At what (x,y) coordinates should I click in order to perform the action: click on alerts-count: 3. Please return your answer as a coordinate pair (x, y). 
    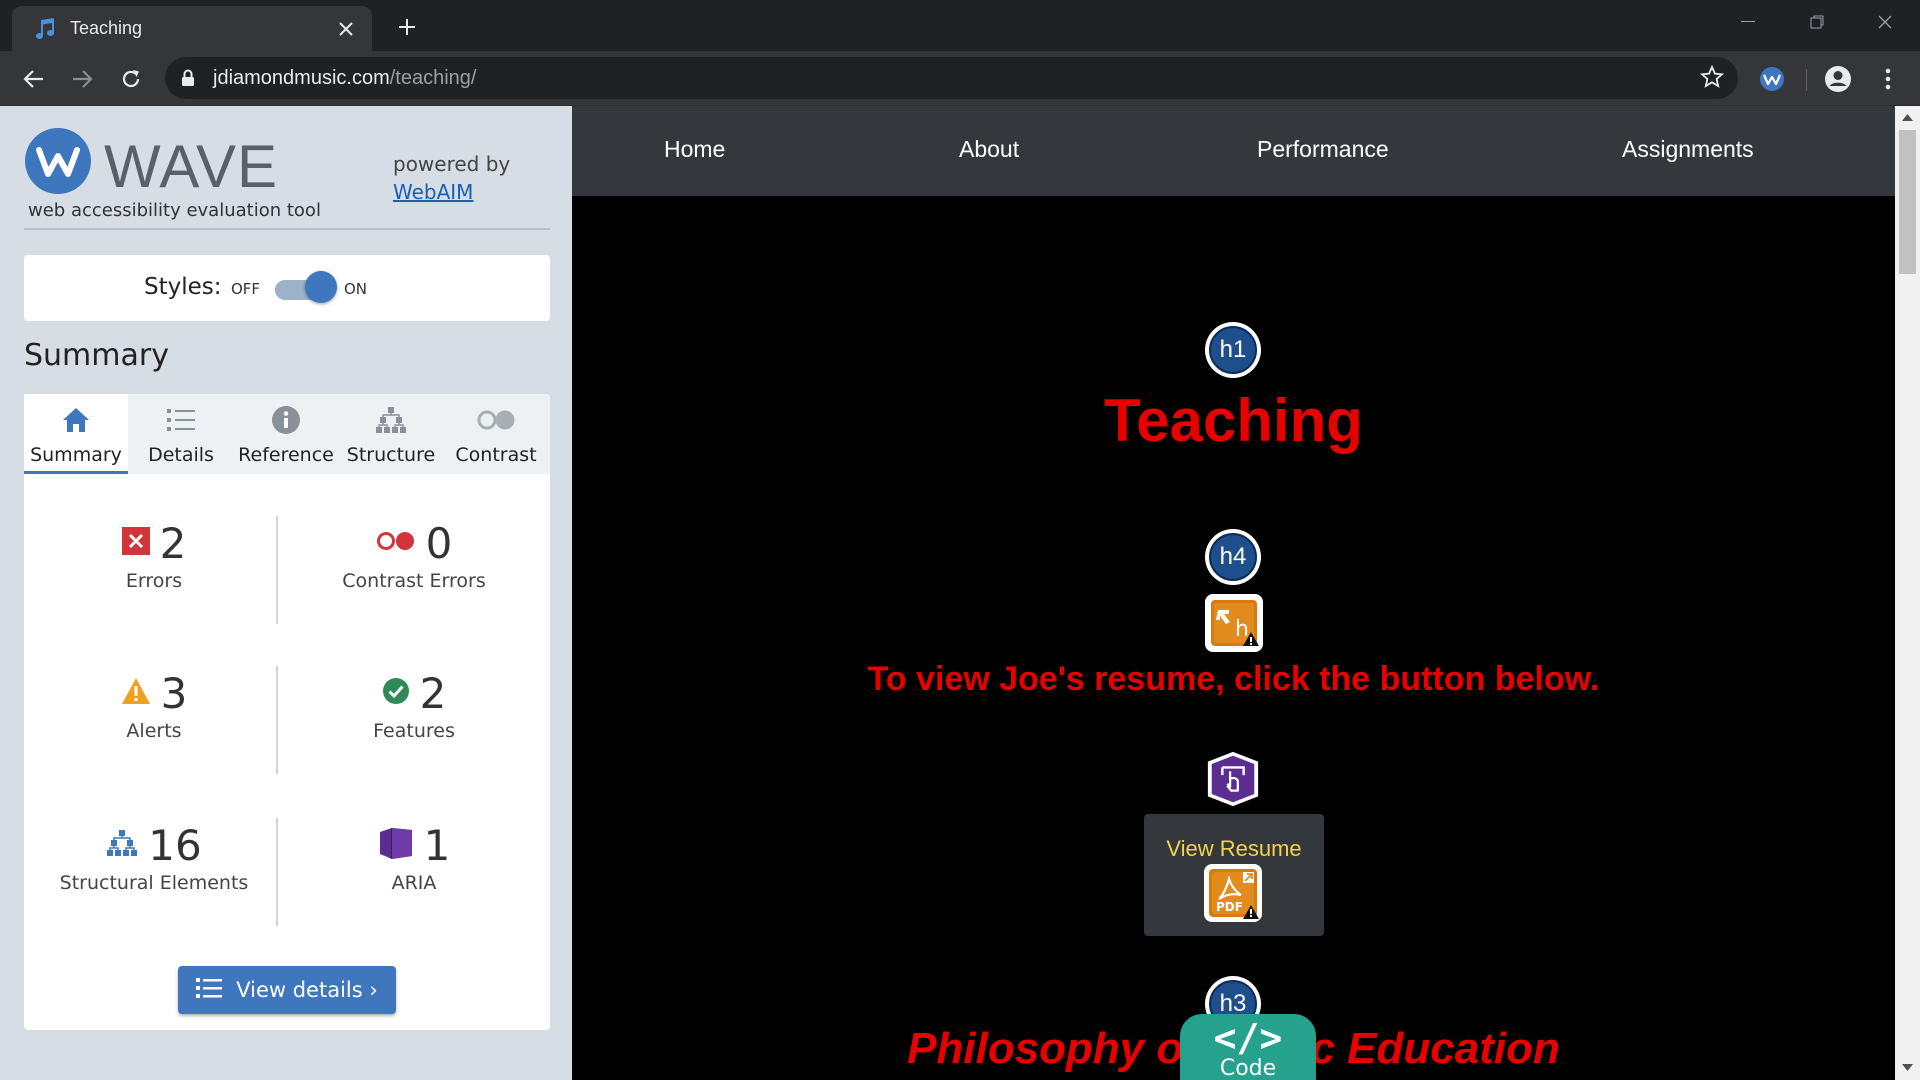
    Looking at the image, I should click on (174, 693).